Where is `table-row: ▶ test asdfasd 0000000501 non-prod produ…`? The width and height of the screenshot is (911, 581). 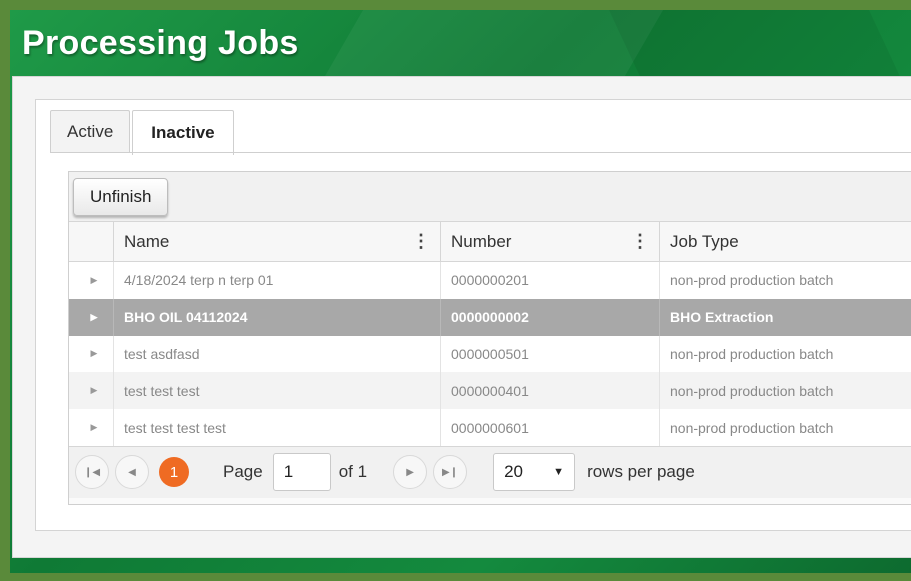
table-row: ▶ test asdfasd 0000000501 non-prod produ… is located at coordinates (490, 354).